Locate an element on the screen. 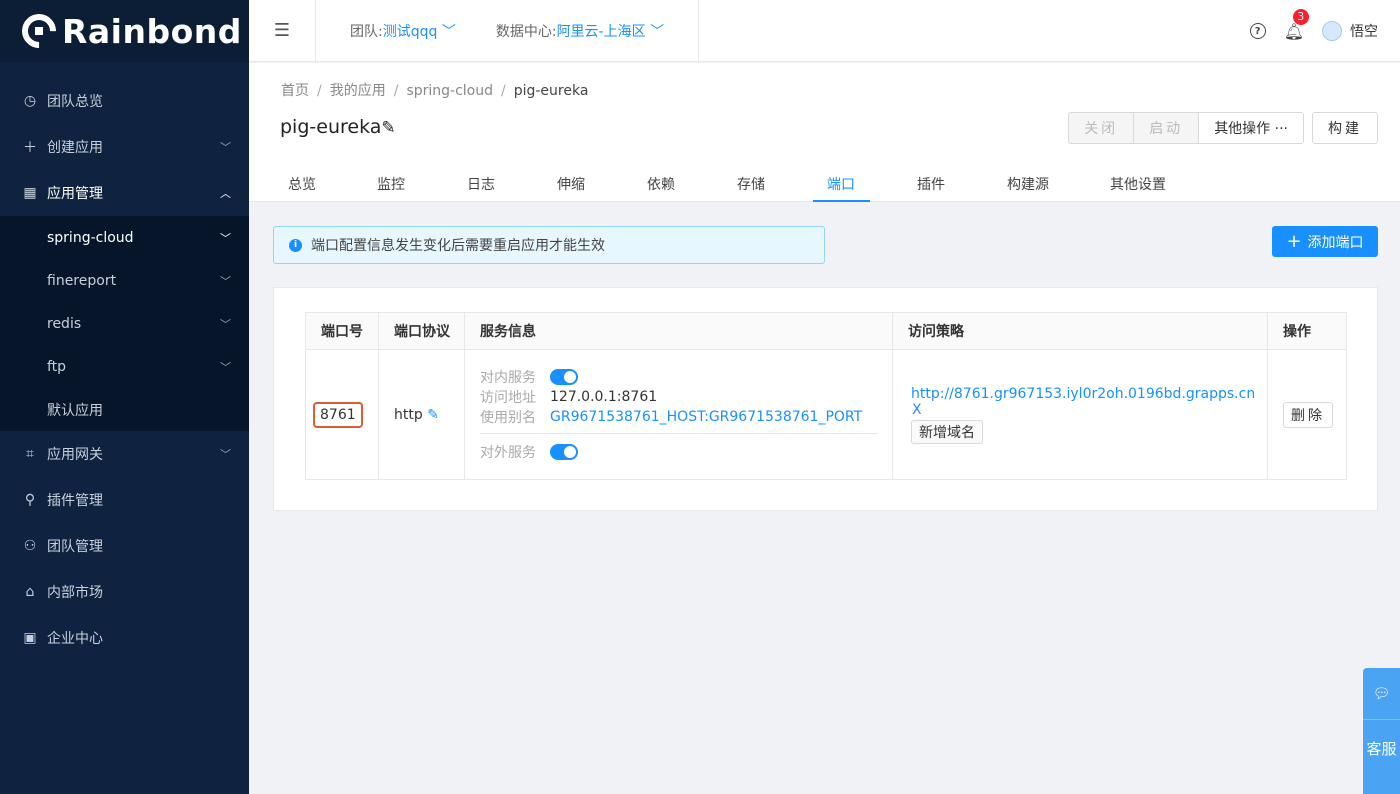 This screenshot has height=794, width=1400. alias-label: 使用别名 is located at coordinates (508, 418).